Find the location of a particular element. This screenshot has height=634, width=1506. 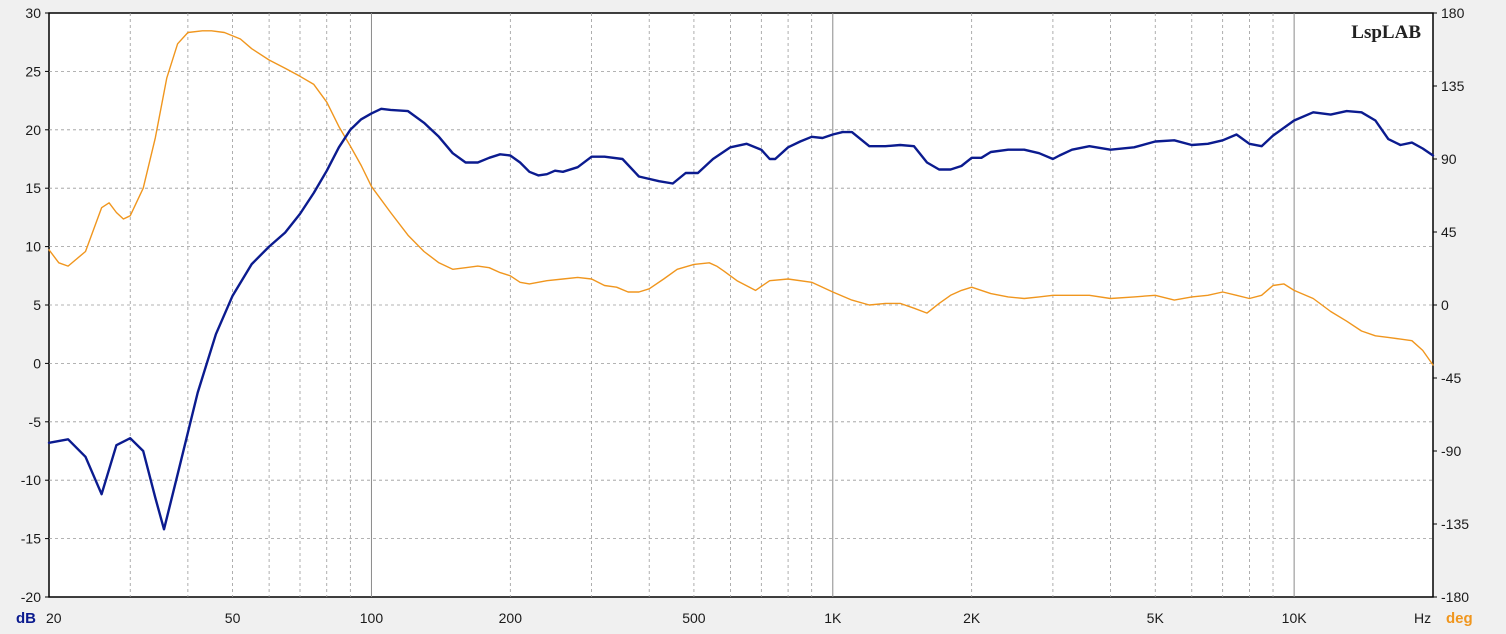

y-left-tick-label: -10 is located at coordinates (31, 480).